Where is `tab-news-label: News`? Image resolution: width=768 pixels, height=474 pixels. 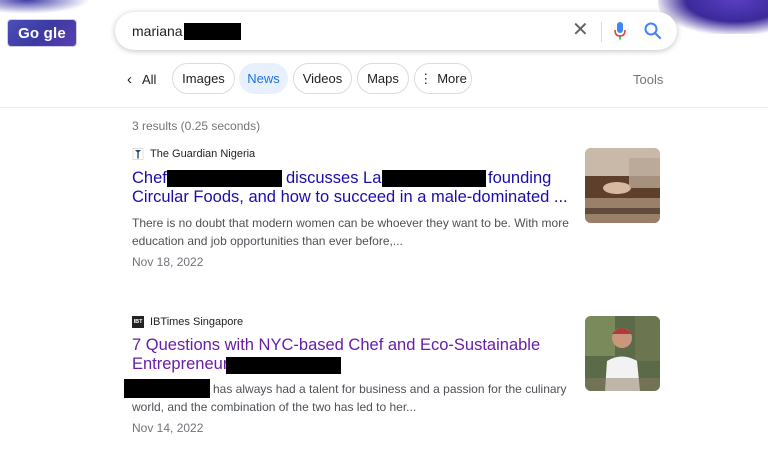
tab-news-label: News is located at coordinates (263, 78).